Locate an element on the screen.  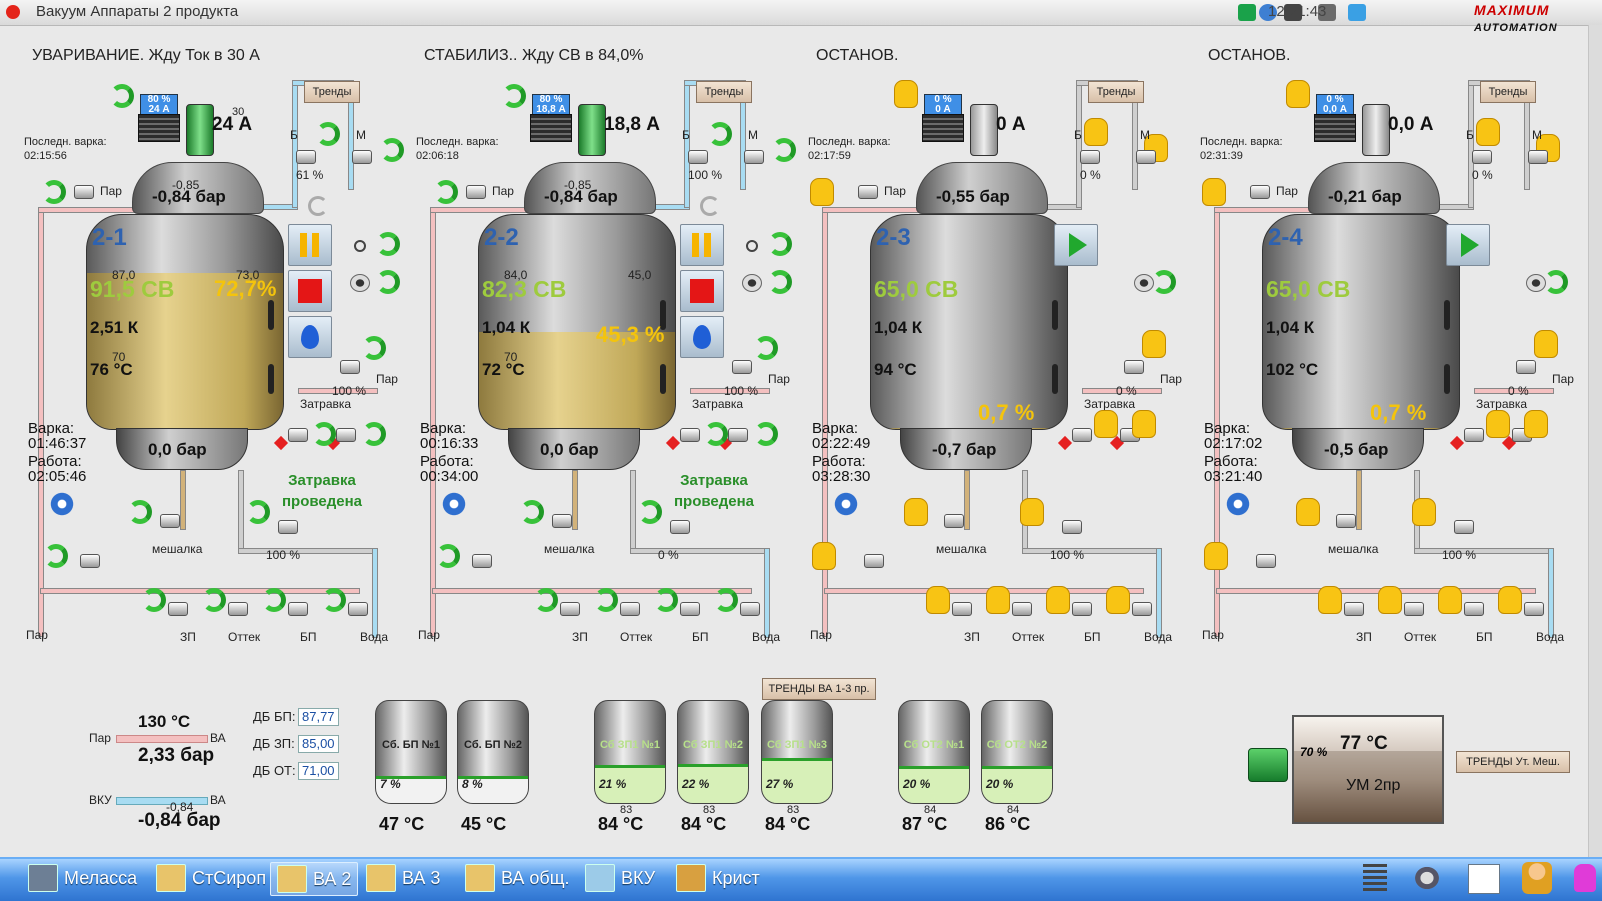
network-icon is located at coordinates (1247, 12).